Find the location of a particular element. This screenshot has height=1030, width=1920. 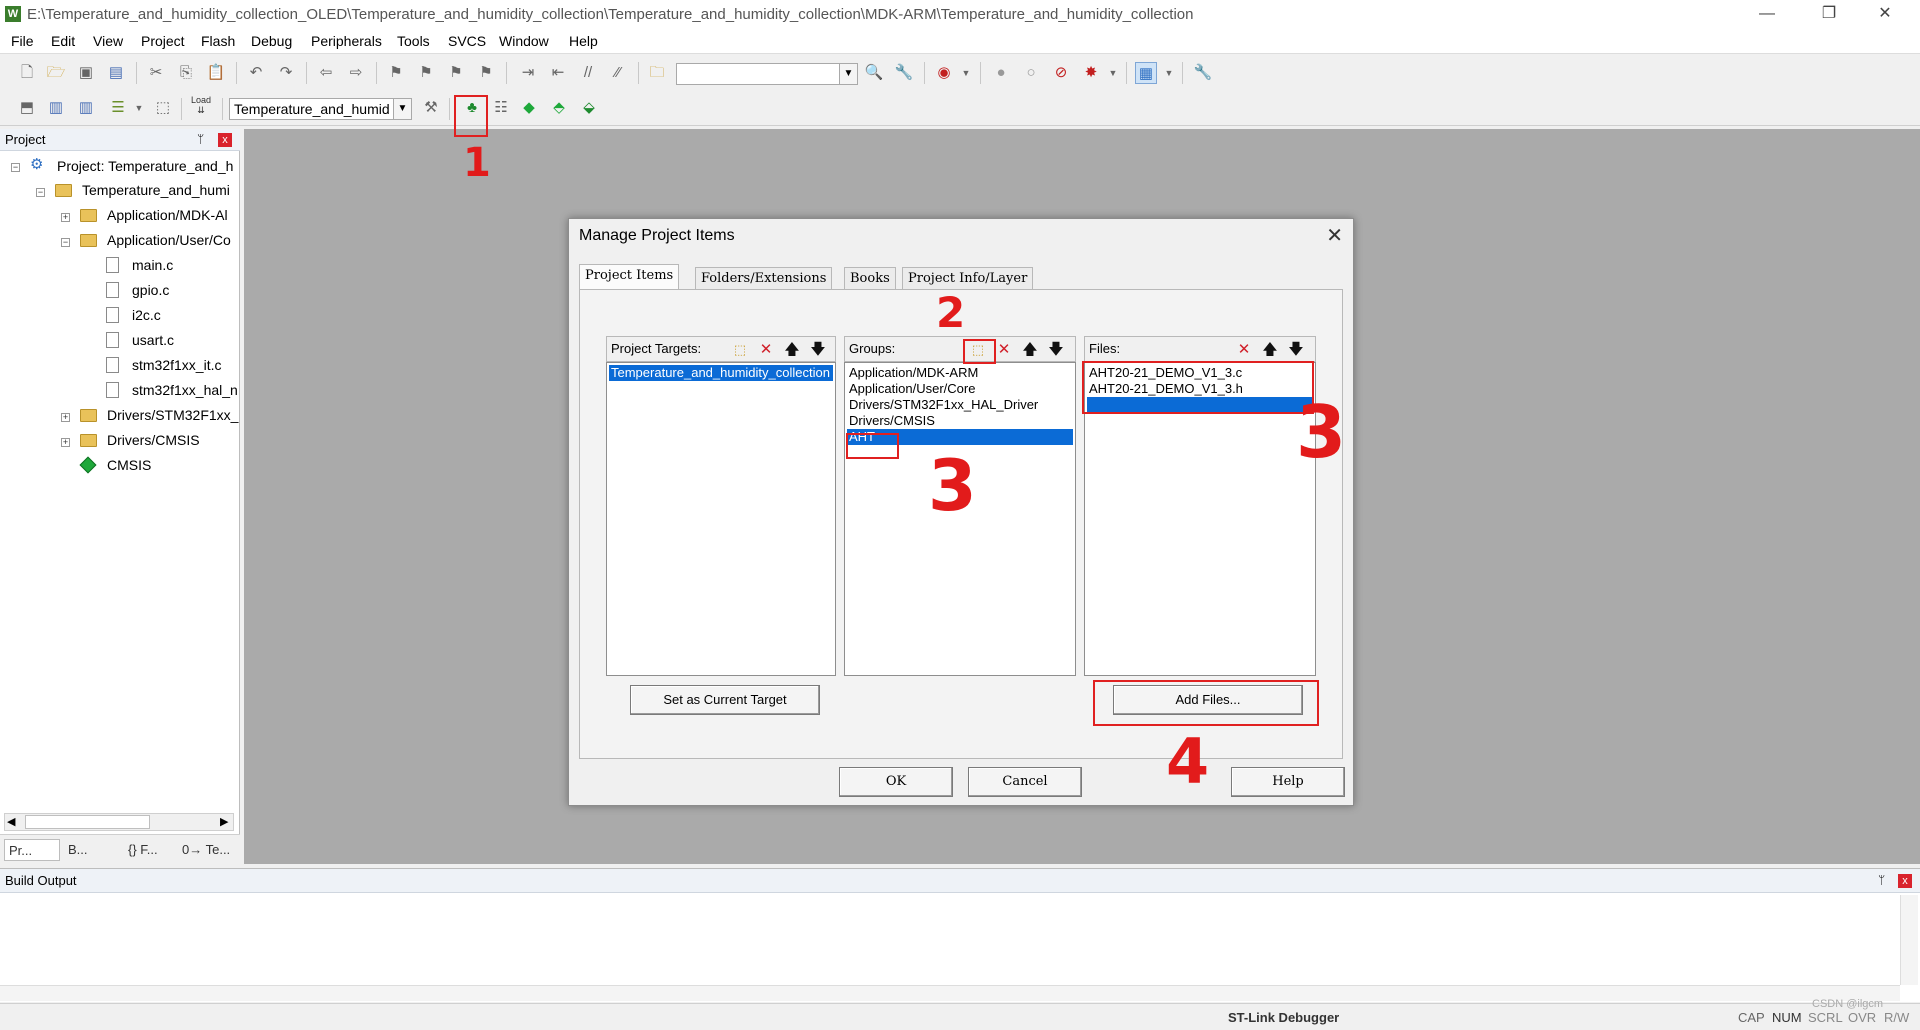

move-group-up-icon: 🡅 is located at coordinates (1030, 350).